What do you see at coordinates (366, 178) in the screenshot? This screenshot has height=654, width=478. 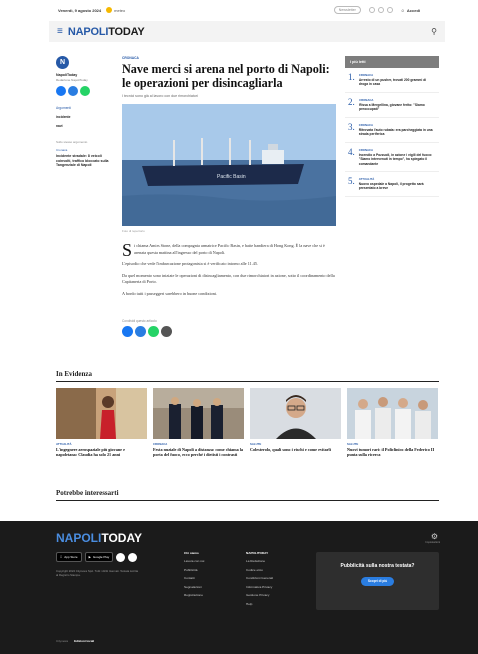 I see `item-category: ATTUALITÀ` at bounding box center [366, 178].